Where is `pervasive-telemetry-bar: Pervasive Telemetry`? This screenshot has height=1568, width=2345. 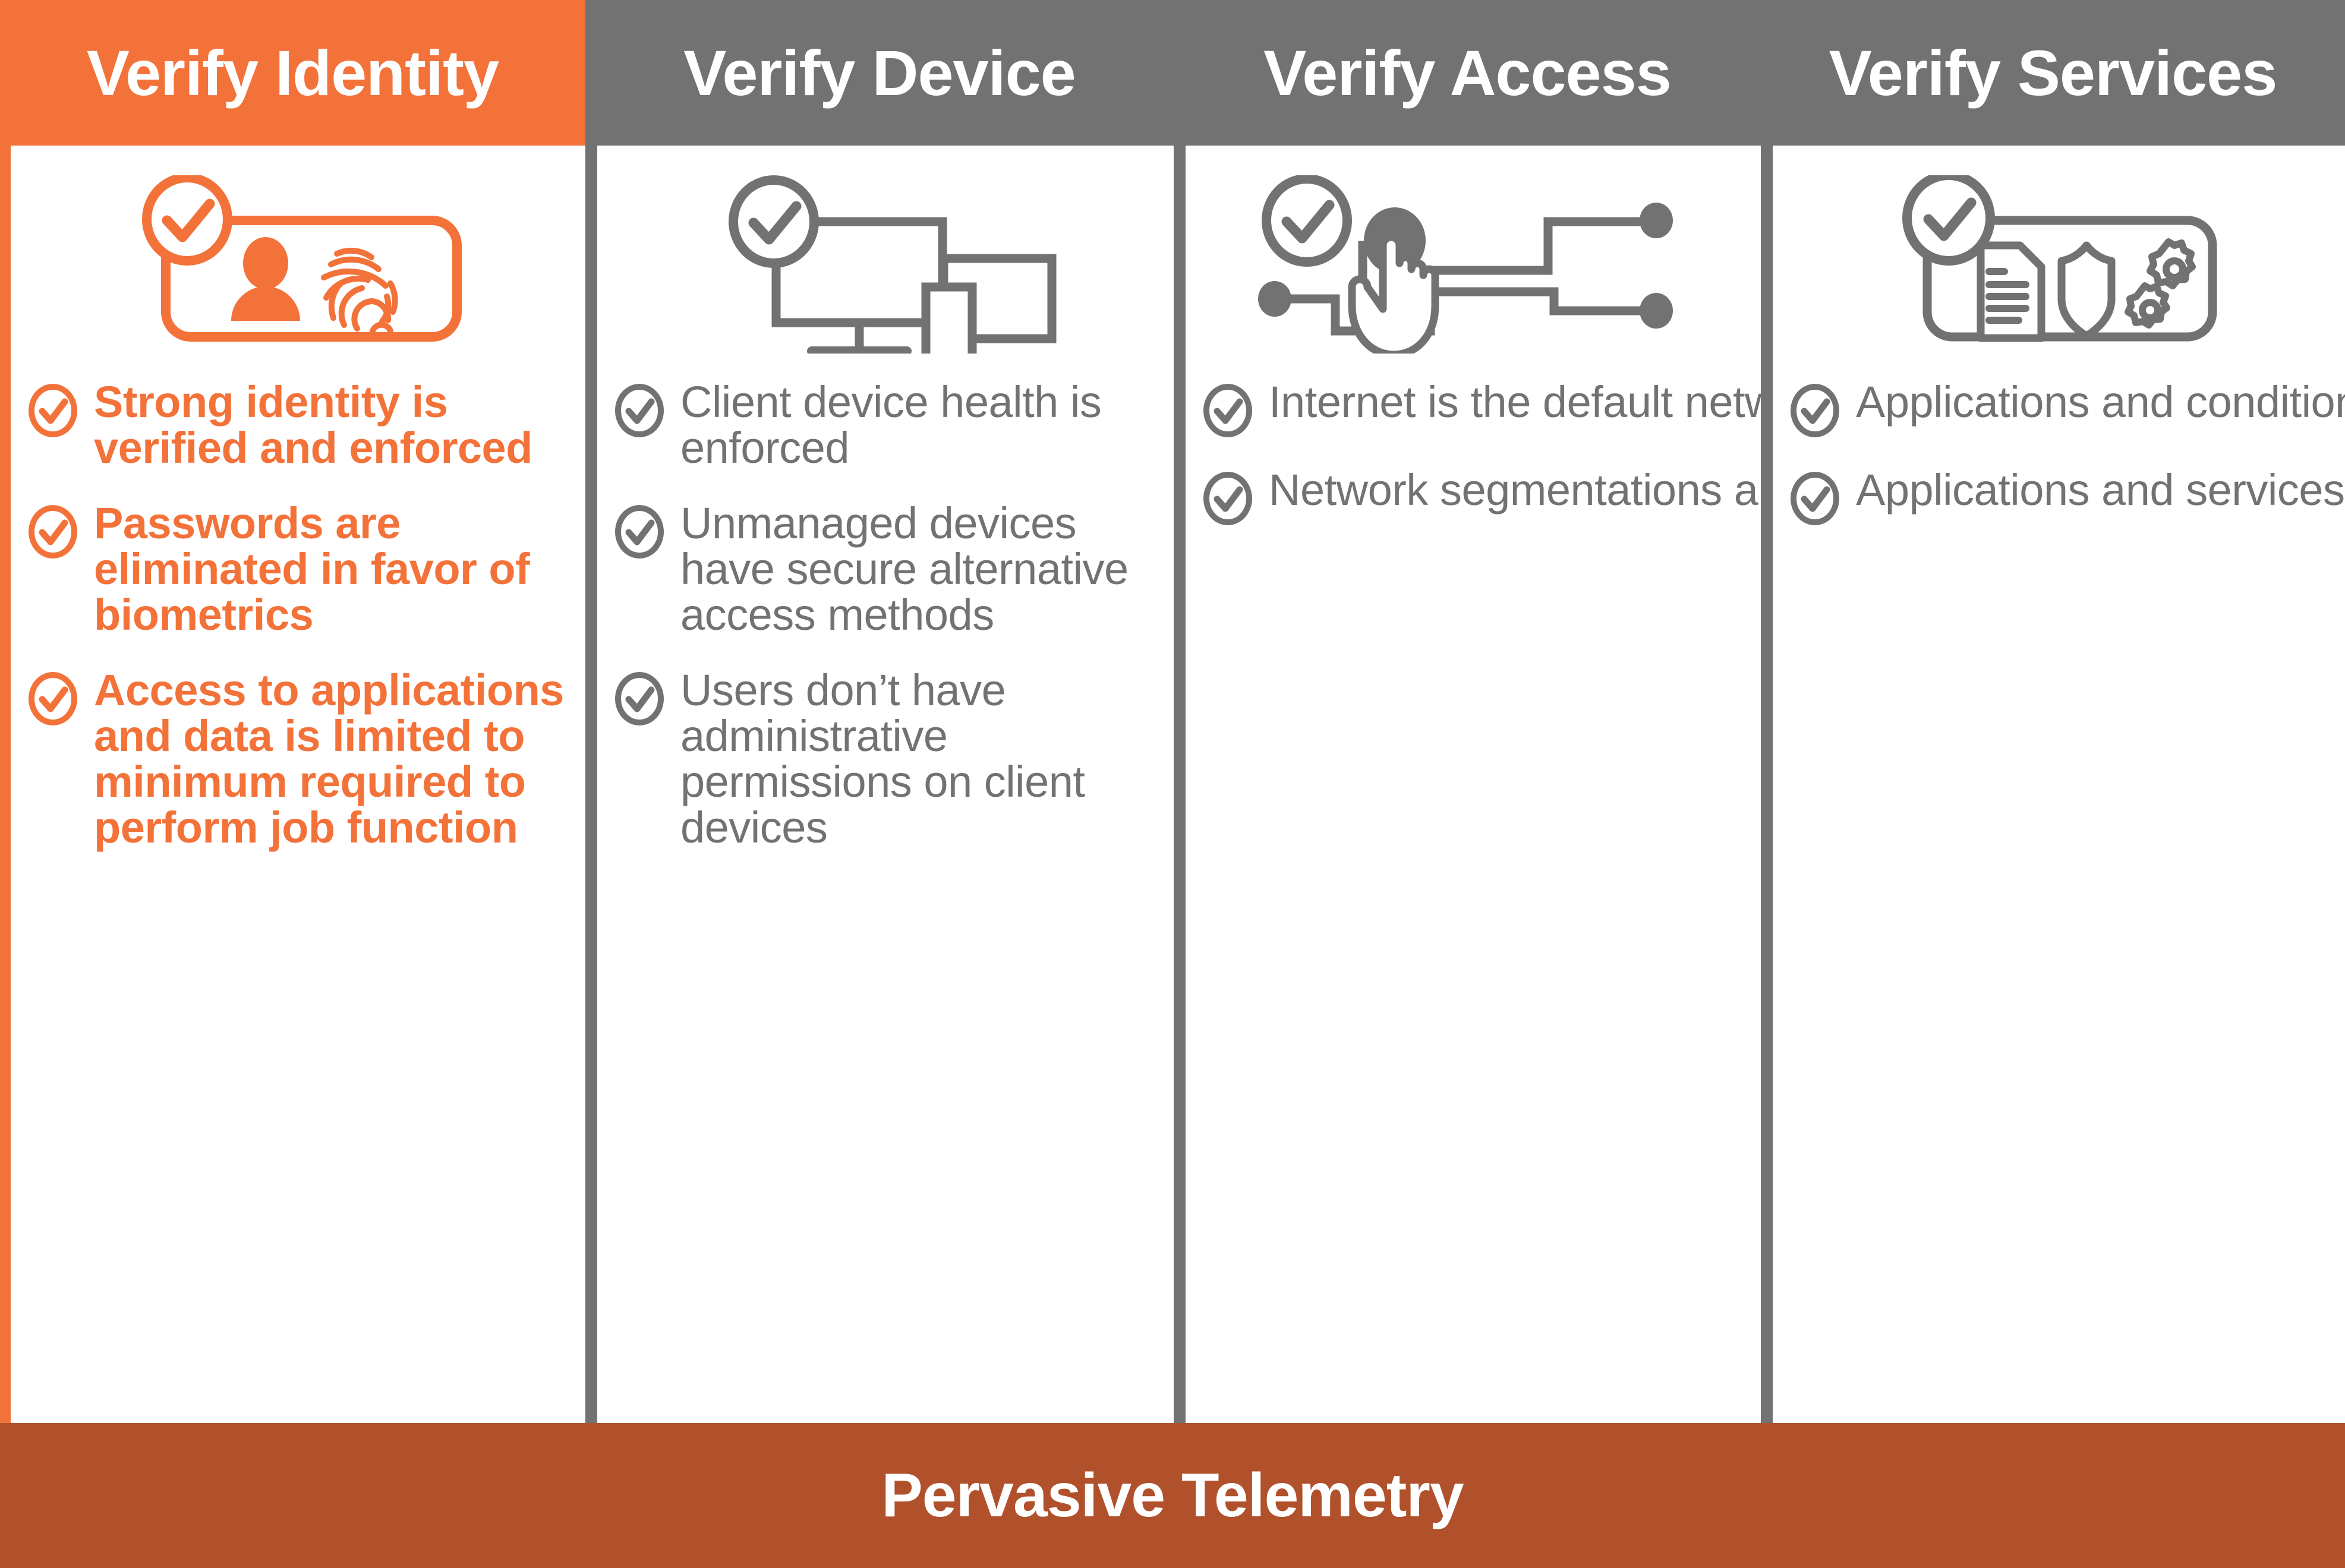 pervasive-telemetry-bar: Pervasive Telemetry is located at coordinates (1172, 1495).